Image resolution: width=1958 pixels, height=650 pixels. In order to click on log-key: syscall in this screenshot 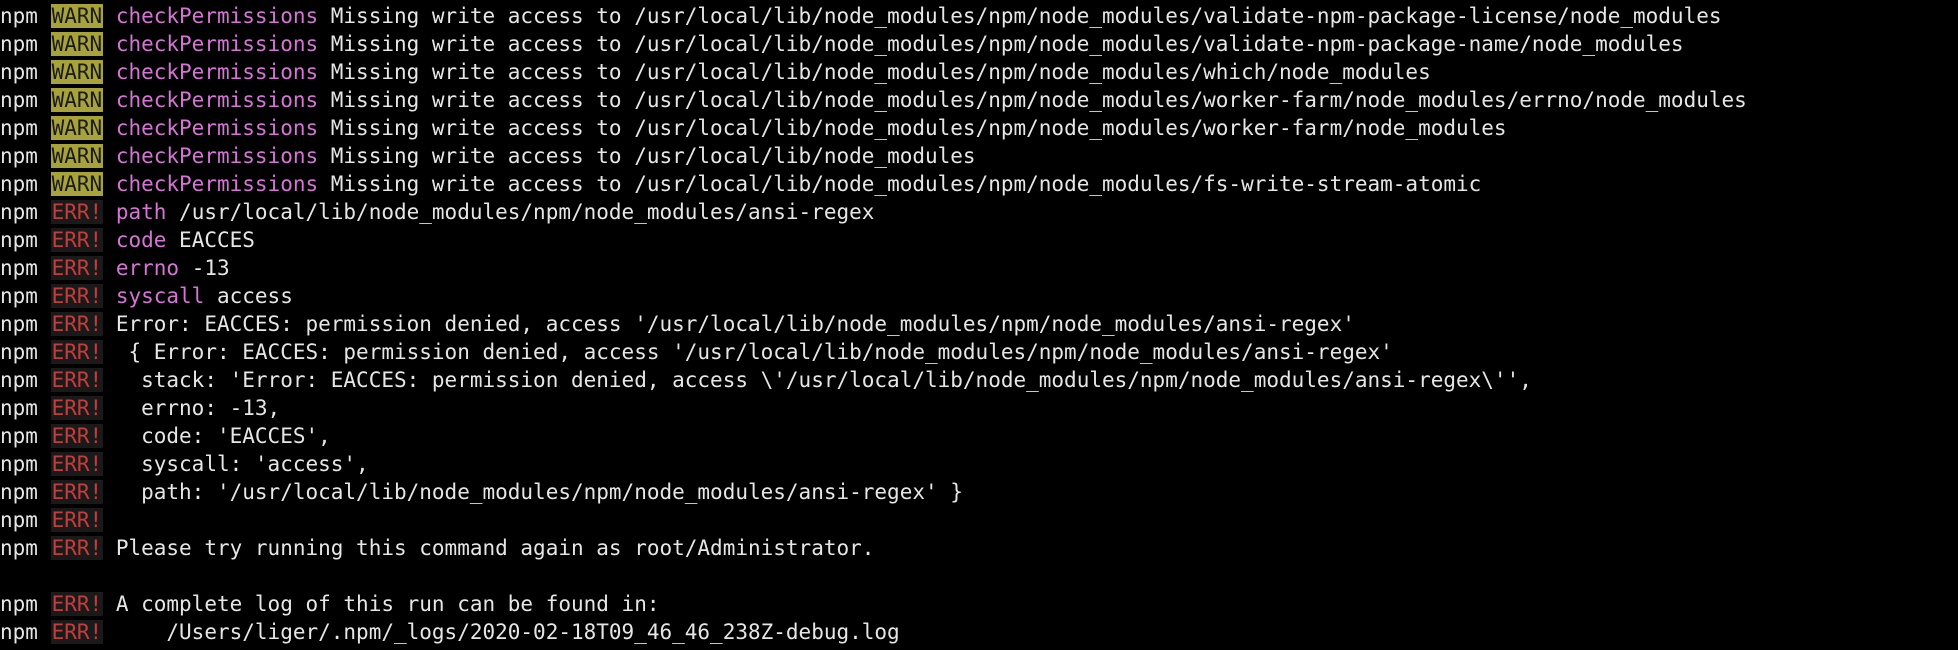, I will do `click(160, 296)`.